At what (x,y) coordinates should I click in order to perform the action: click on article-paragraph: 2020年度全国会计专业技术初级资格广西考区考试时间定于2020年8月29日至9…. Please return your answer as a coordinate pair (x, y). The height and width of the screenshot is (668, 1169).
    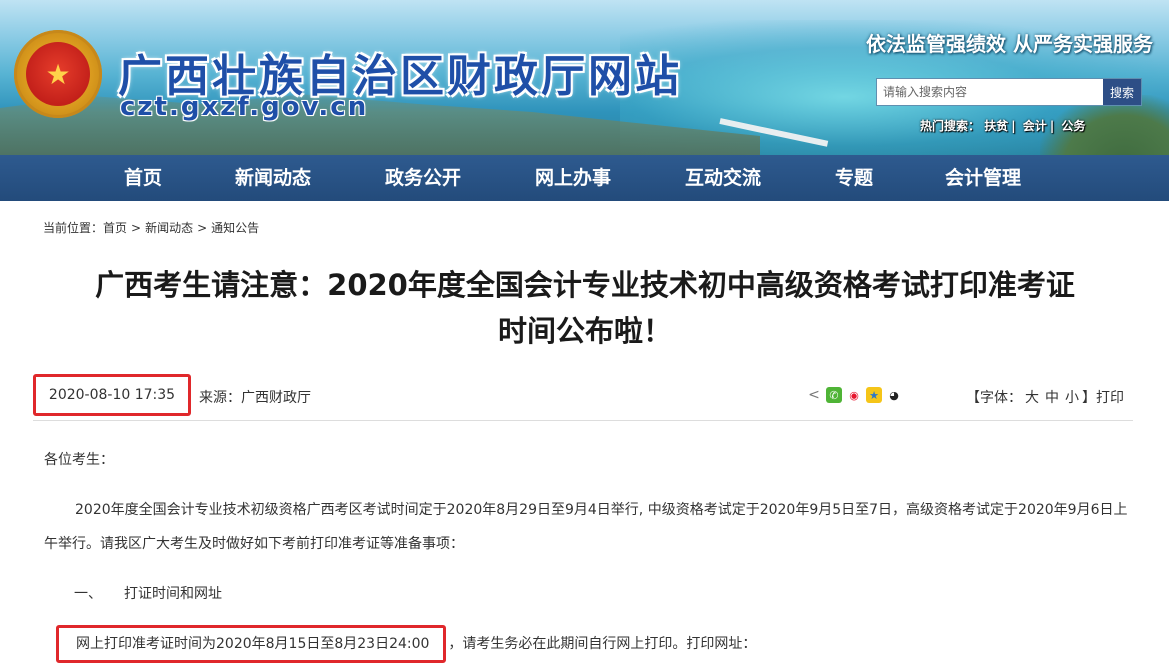
    Looking at the image, I should click on (586, 527).